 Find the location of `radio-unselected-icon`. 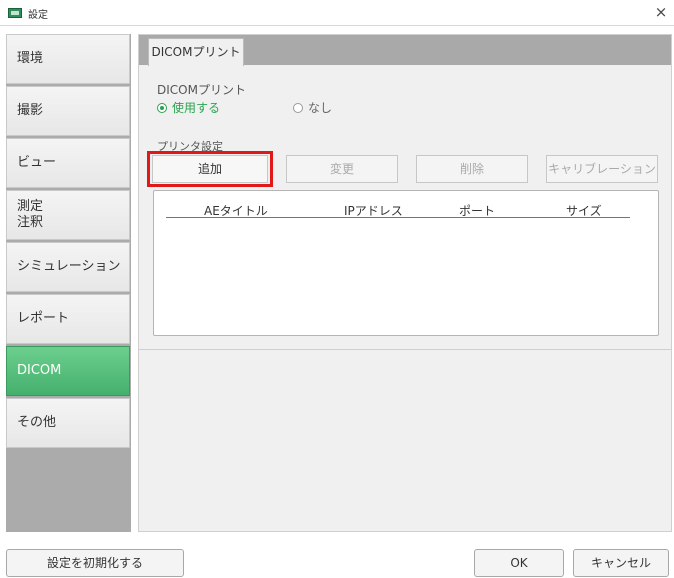

radio-unselected-icon is located at coordinates (298, 107).